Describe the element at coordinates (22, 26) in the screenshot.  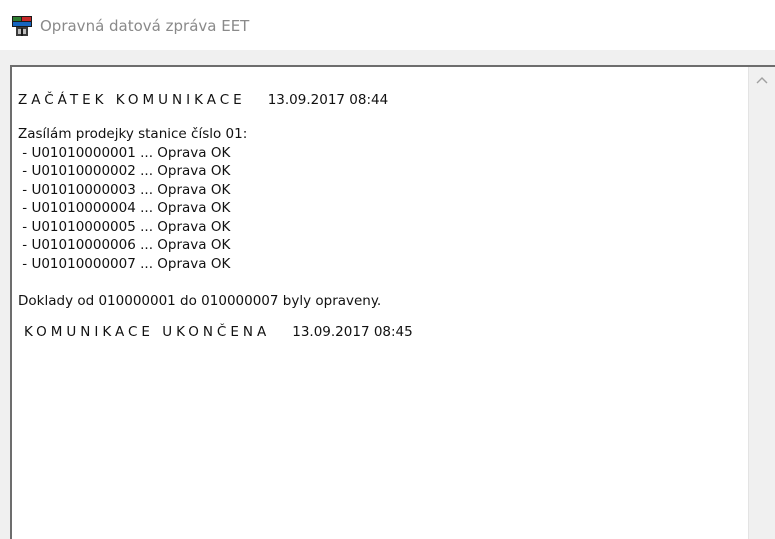
I see `eet-app-icon` at that location.